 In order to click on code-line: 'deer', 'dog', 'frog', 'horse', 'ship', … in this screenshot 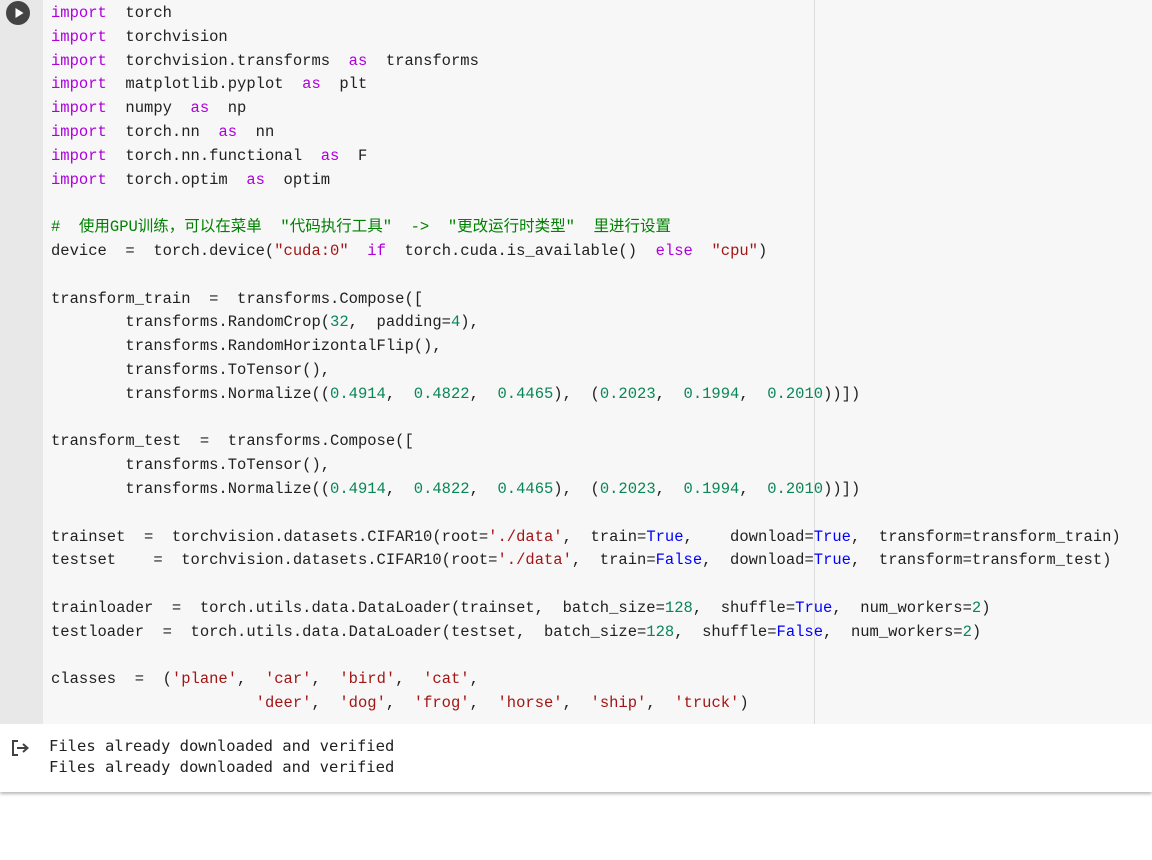, I will do `click(502, 703)`.